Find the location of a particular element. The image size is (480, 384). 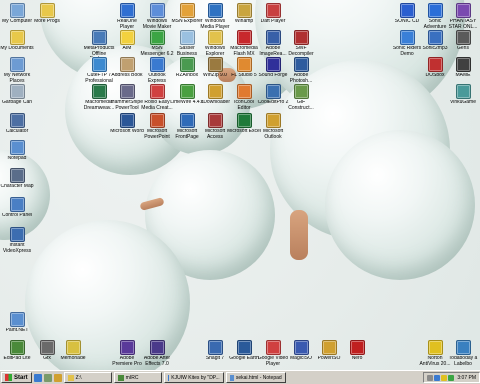

network-icon is located at coordinates (437, 377).